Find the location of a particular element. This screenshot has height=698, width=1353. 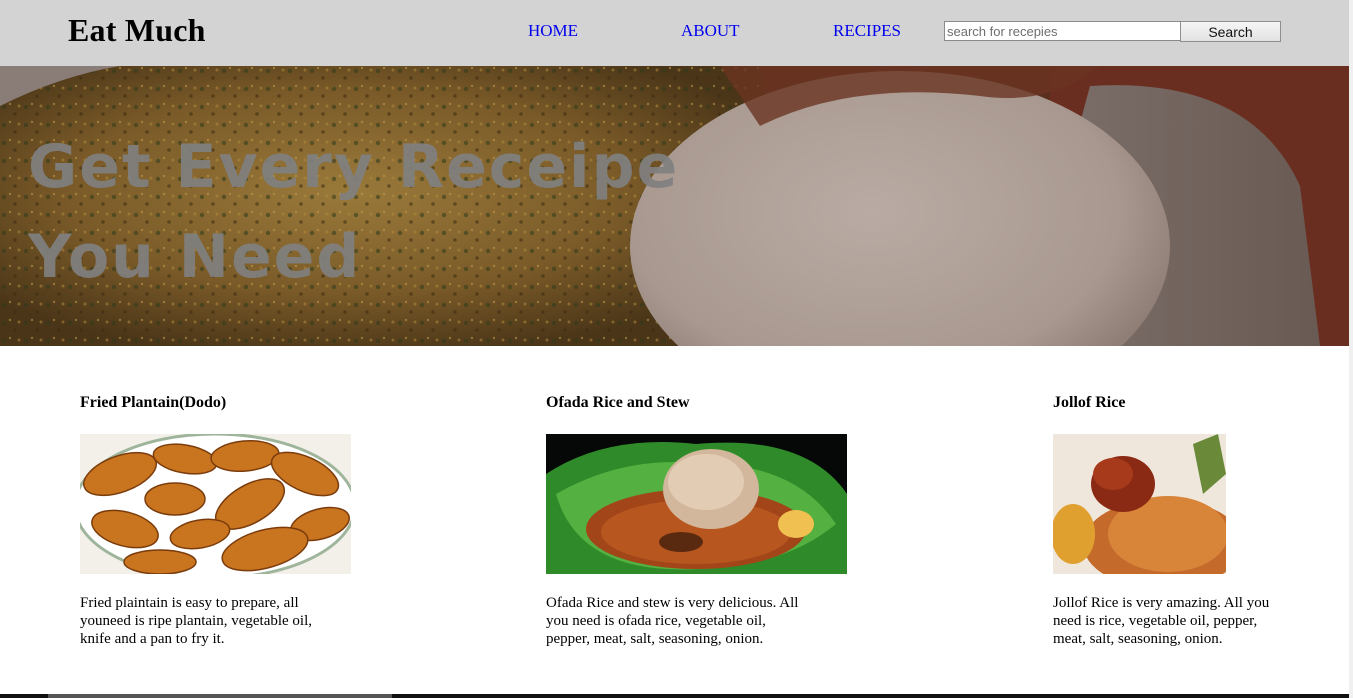

top-navbar: Eat Much HOME ABOUT RECIPES Search is located at coordinates (674, 33).